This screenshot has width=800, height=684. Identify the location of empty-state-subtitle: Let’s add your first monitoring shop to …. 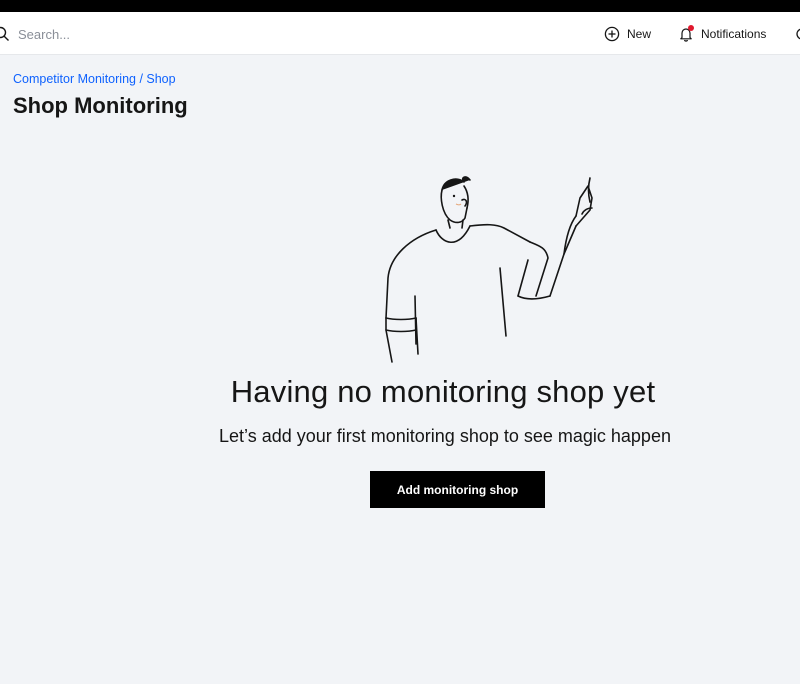
(445, 436).